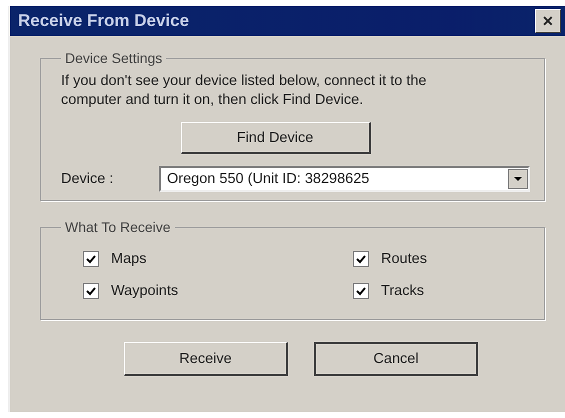 The image size is (565, 418). I want to click on group-title: Device Settings, so click(114, 58).